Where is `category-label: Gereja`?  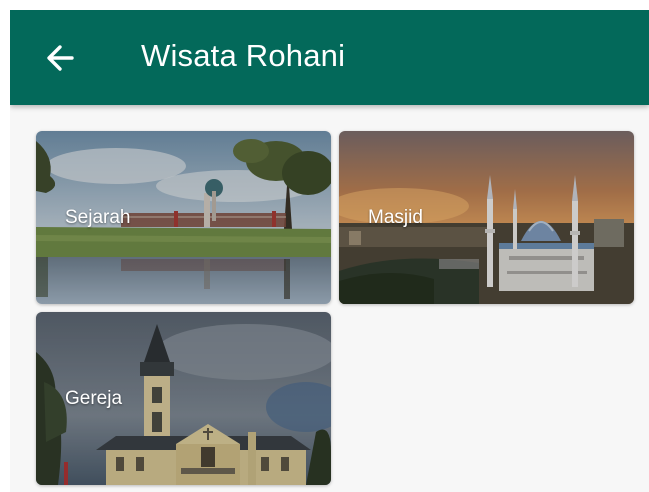 category-label: Gereja is located at coordinates (94, 398).